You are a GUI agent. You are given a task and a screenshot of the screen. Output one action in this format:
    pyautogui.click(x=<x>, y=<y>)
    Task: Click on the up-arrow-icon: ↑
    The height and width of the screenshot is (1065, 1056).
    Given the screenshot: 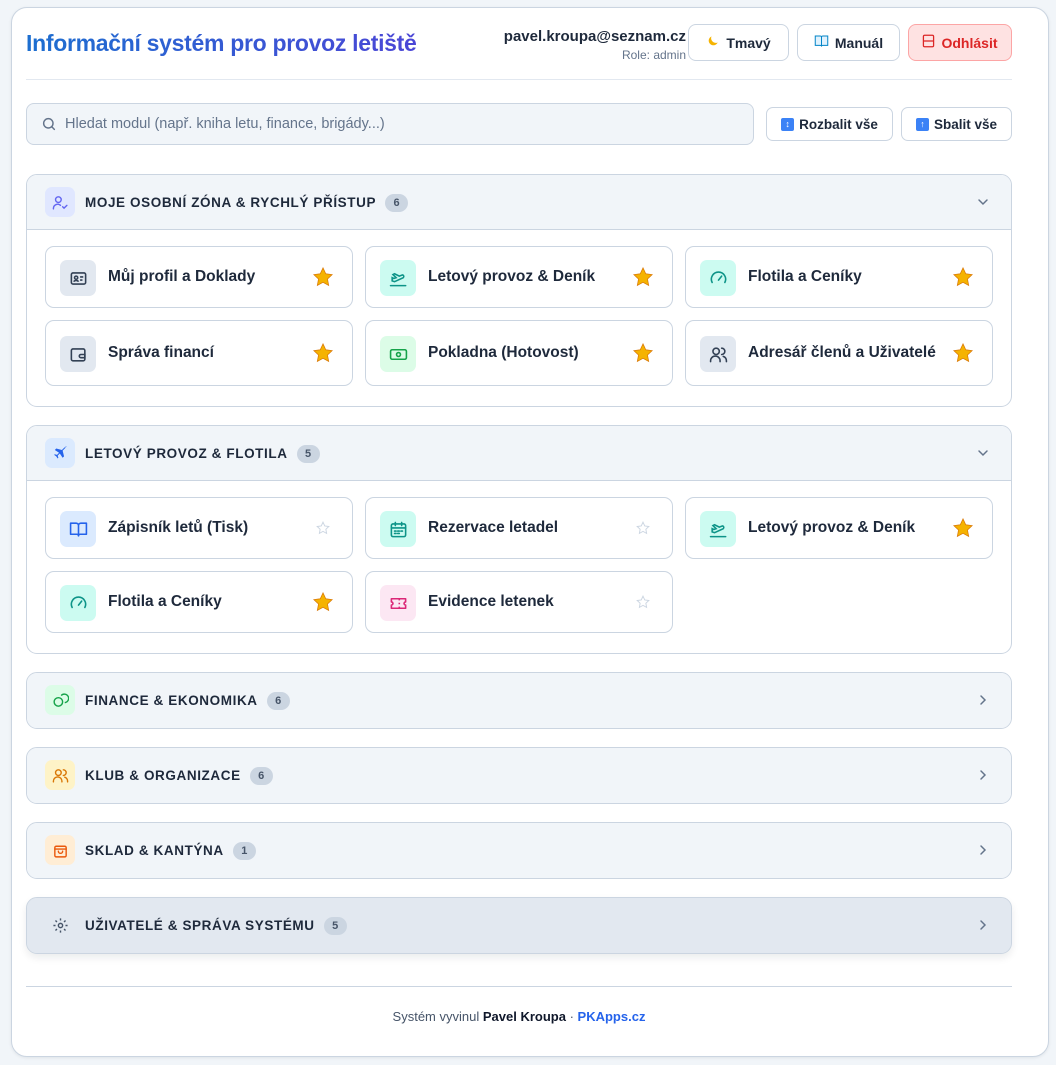 What is the action you would take?
    pyautogui.click(x=922, y=124)
    